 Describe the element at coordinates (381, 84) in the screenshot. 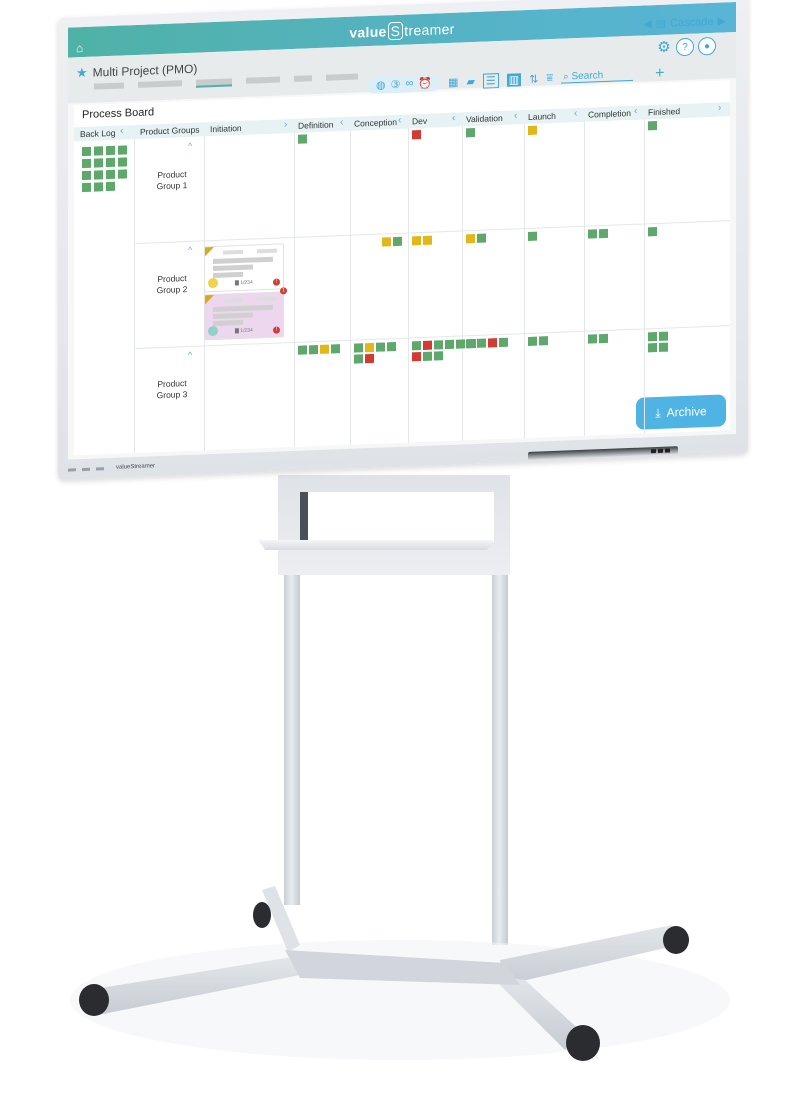

I see `globe-icon: ◍` at that location.